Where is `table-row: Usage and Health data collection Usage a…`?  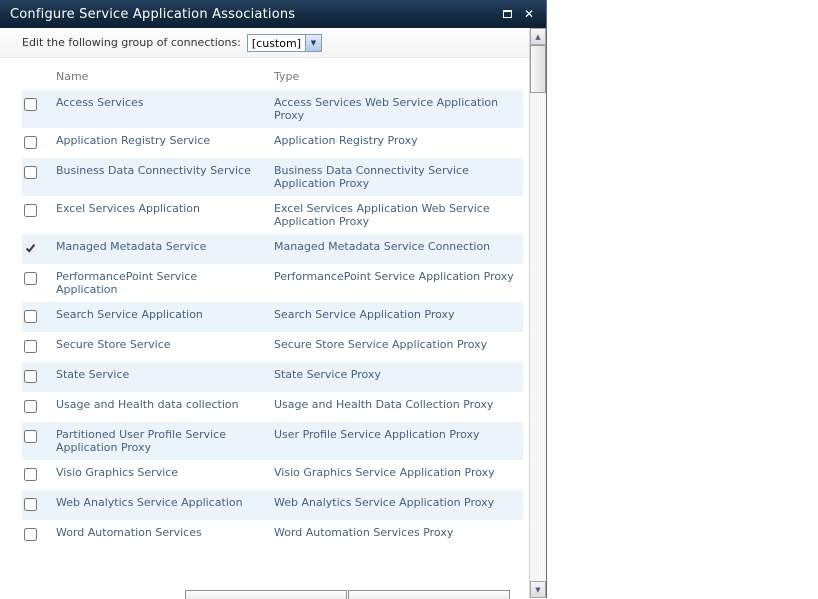 table-row: Usage and Health data collection Usage a… is located at coordinates (272, 407).